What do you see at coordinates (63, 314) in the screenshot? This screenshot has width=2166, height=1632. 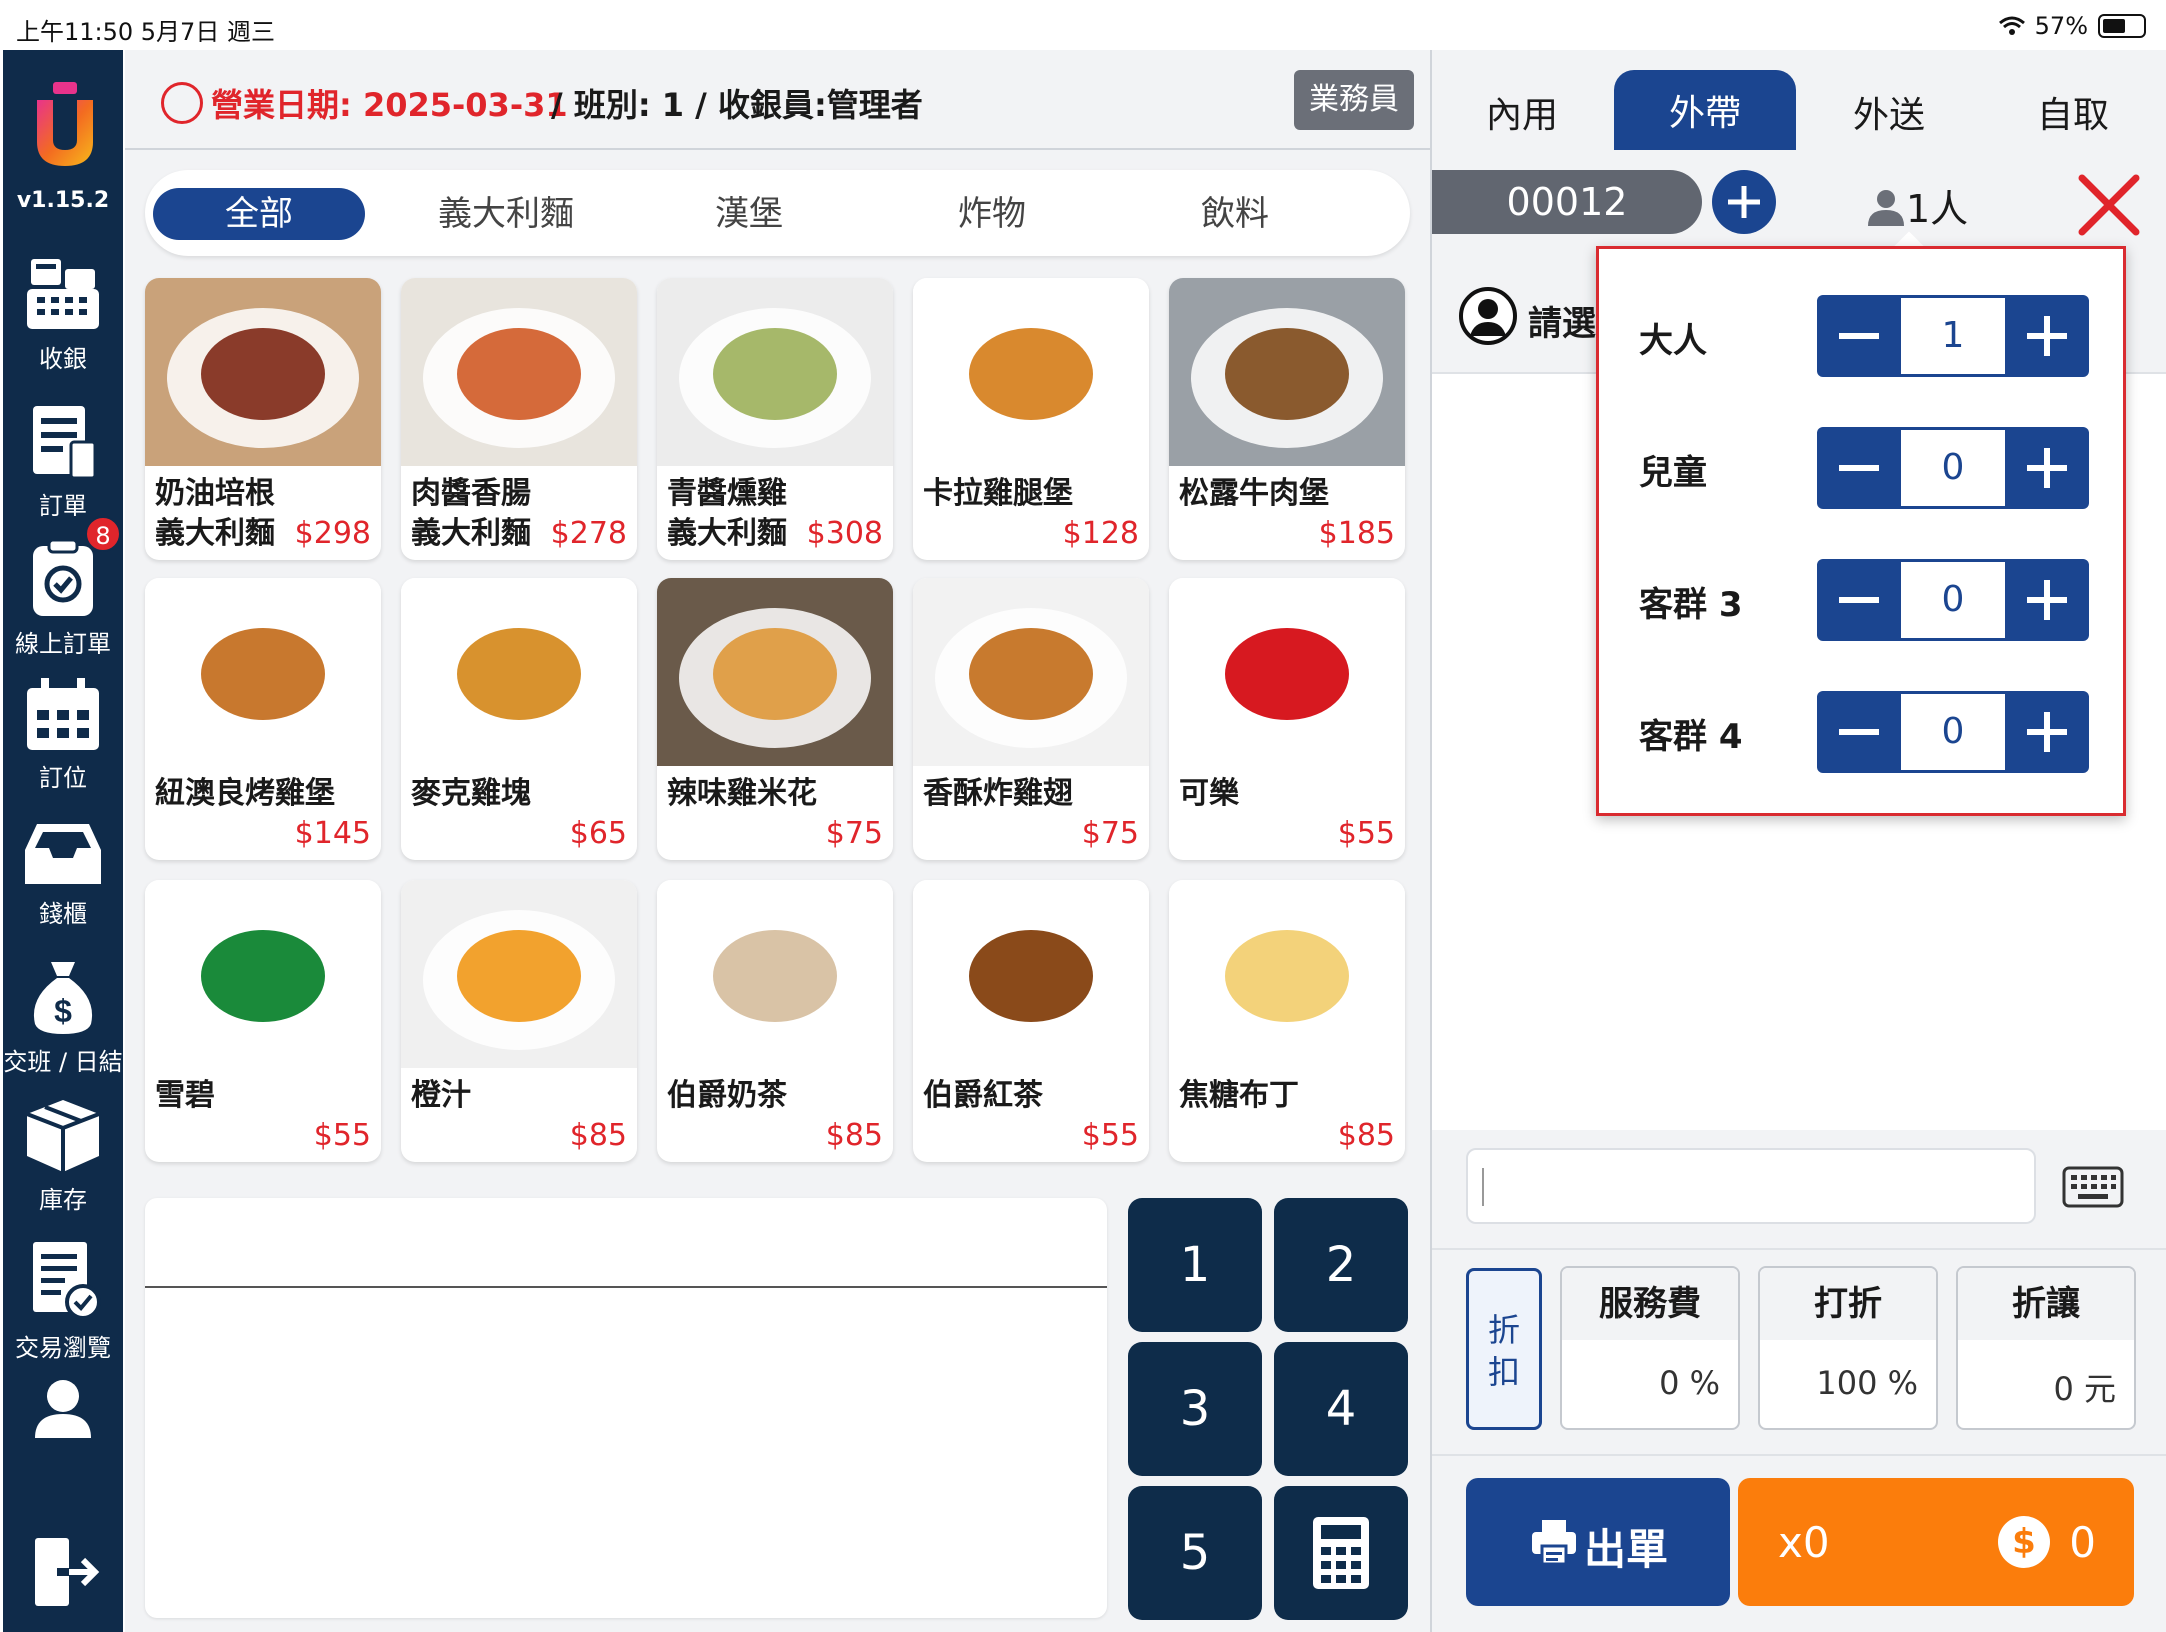 I see `nav-cashier: 收銀` at bounding box center [63, 314].